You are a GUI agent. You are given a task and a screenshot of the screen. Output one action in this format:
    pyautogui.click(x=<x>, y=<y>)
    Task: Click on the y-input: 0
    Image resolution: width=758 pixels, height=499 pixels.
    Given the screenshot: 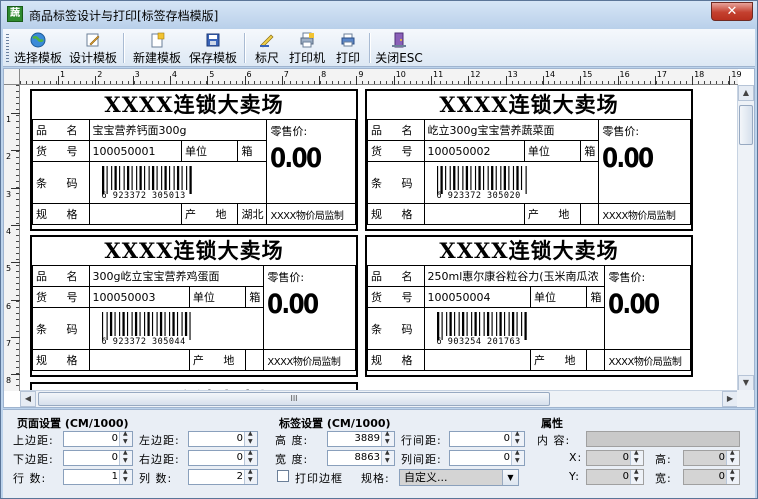 What is the action you would take?
    pyautogui.click(x=615, y=476)
    